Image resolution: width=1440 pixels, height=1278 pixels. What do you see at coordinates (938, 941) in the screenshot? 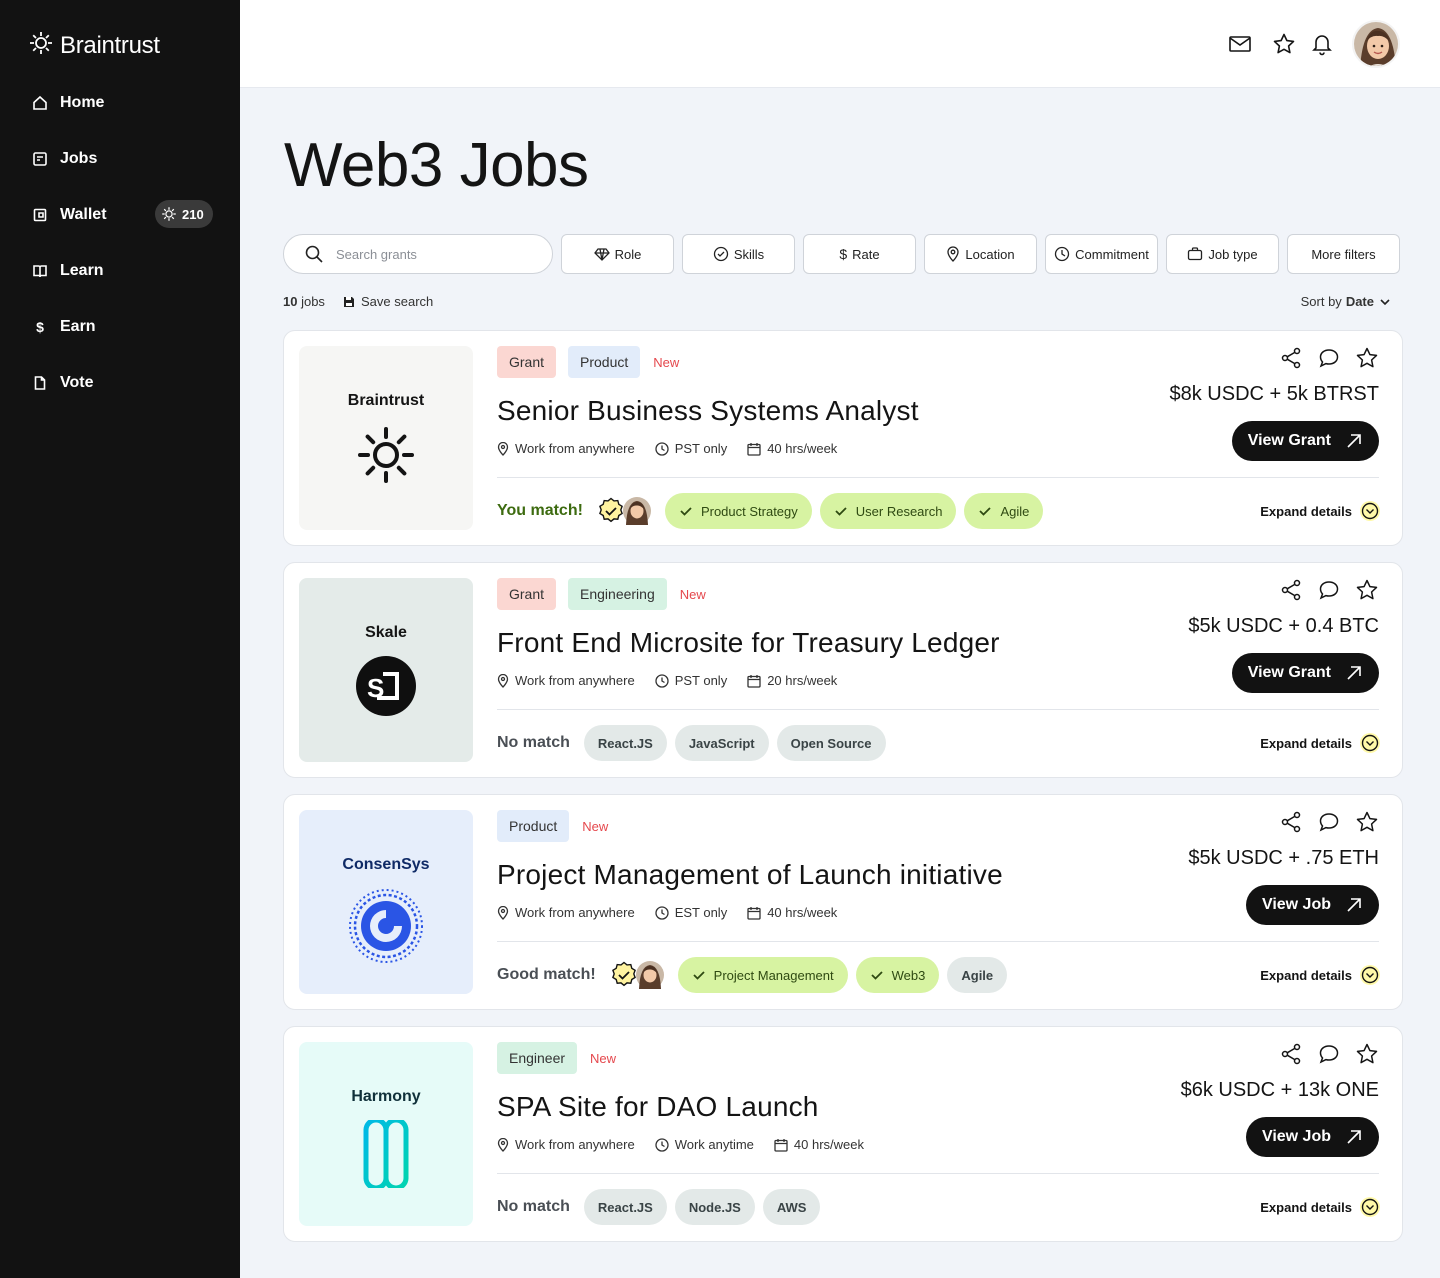
I see `card-divider` at bounding box center [938, 941].